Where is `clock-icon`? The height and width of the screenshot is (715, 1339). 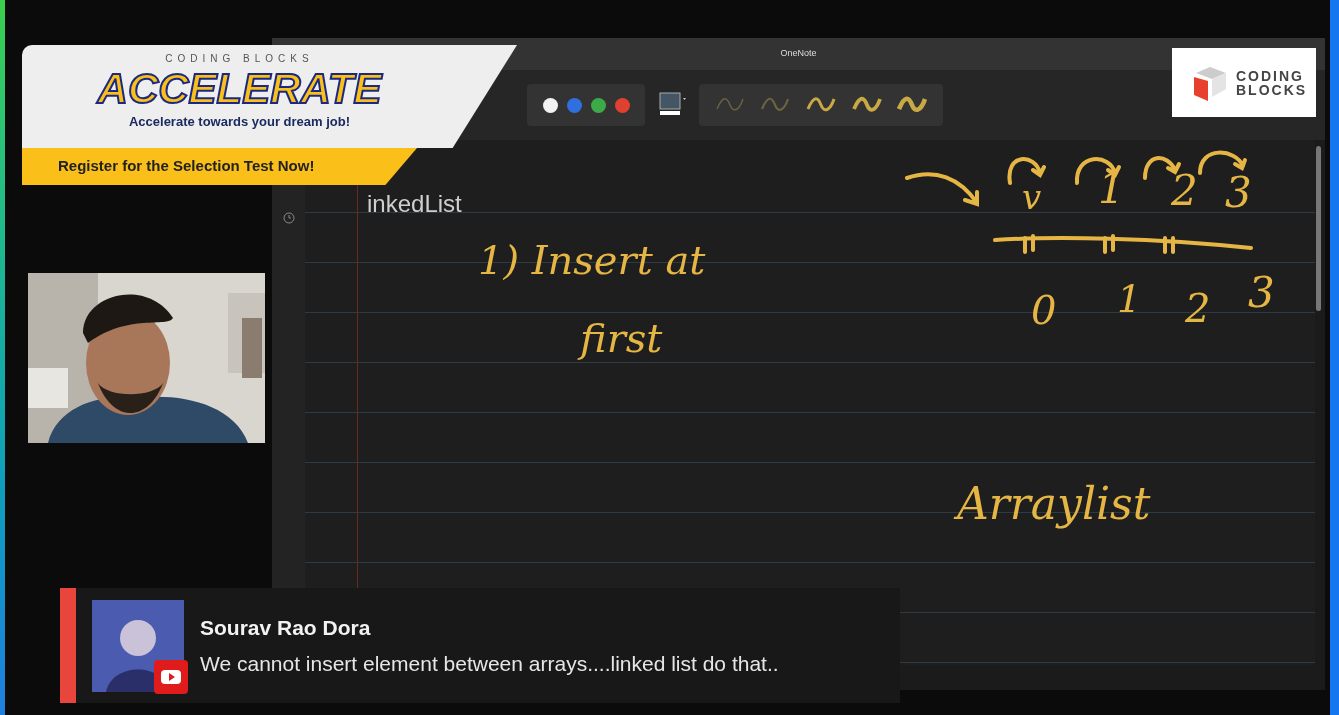
clock-icon is located at coordinates (288, 218).